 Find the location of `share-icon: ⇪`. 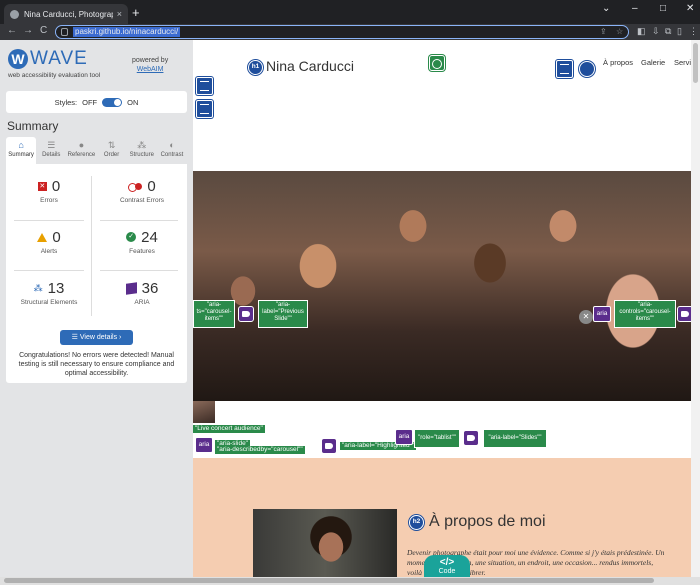

share-icon: ⇪ is located at coordinates (603, 31).